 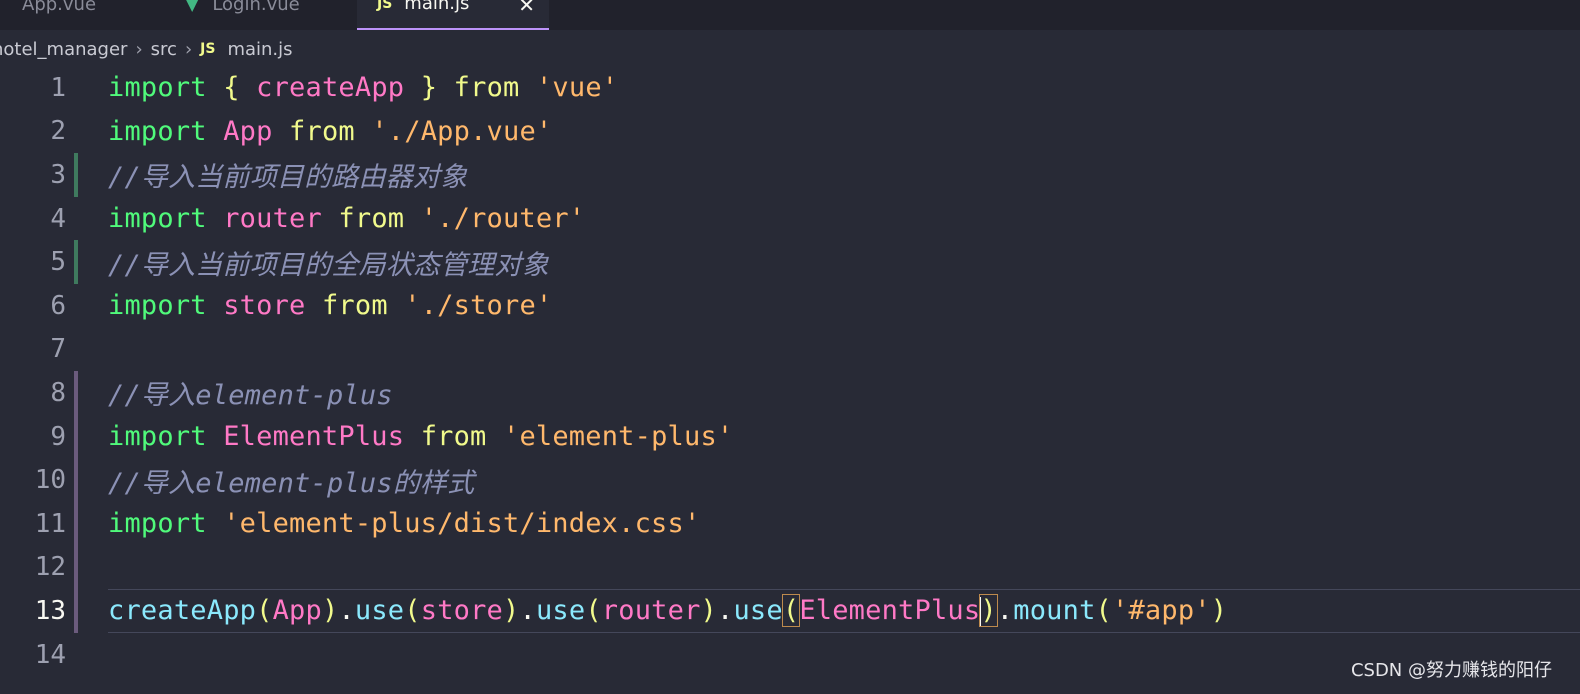 I want to click on line-number: 7, so click(x=58, y=349).